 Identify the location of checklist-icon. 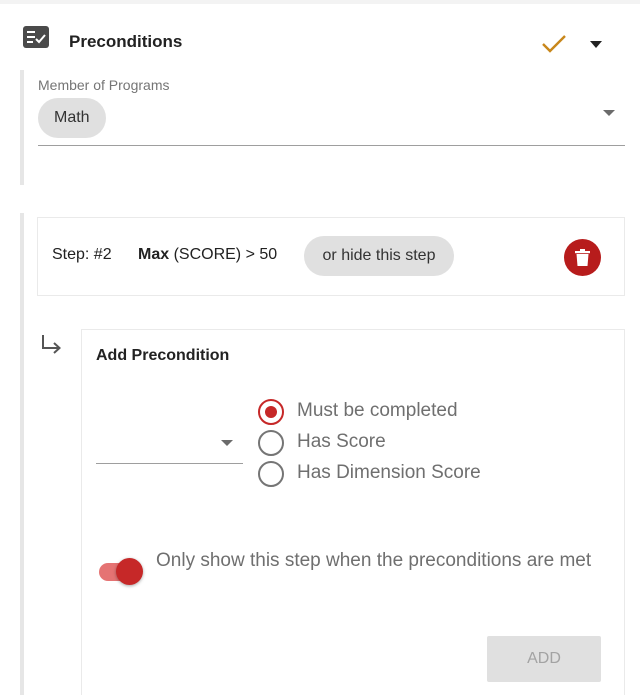
(36, 37).